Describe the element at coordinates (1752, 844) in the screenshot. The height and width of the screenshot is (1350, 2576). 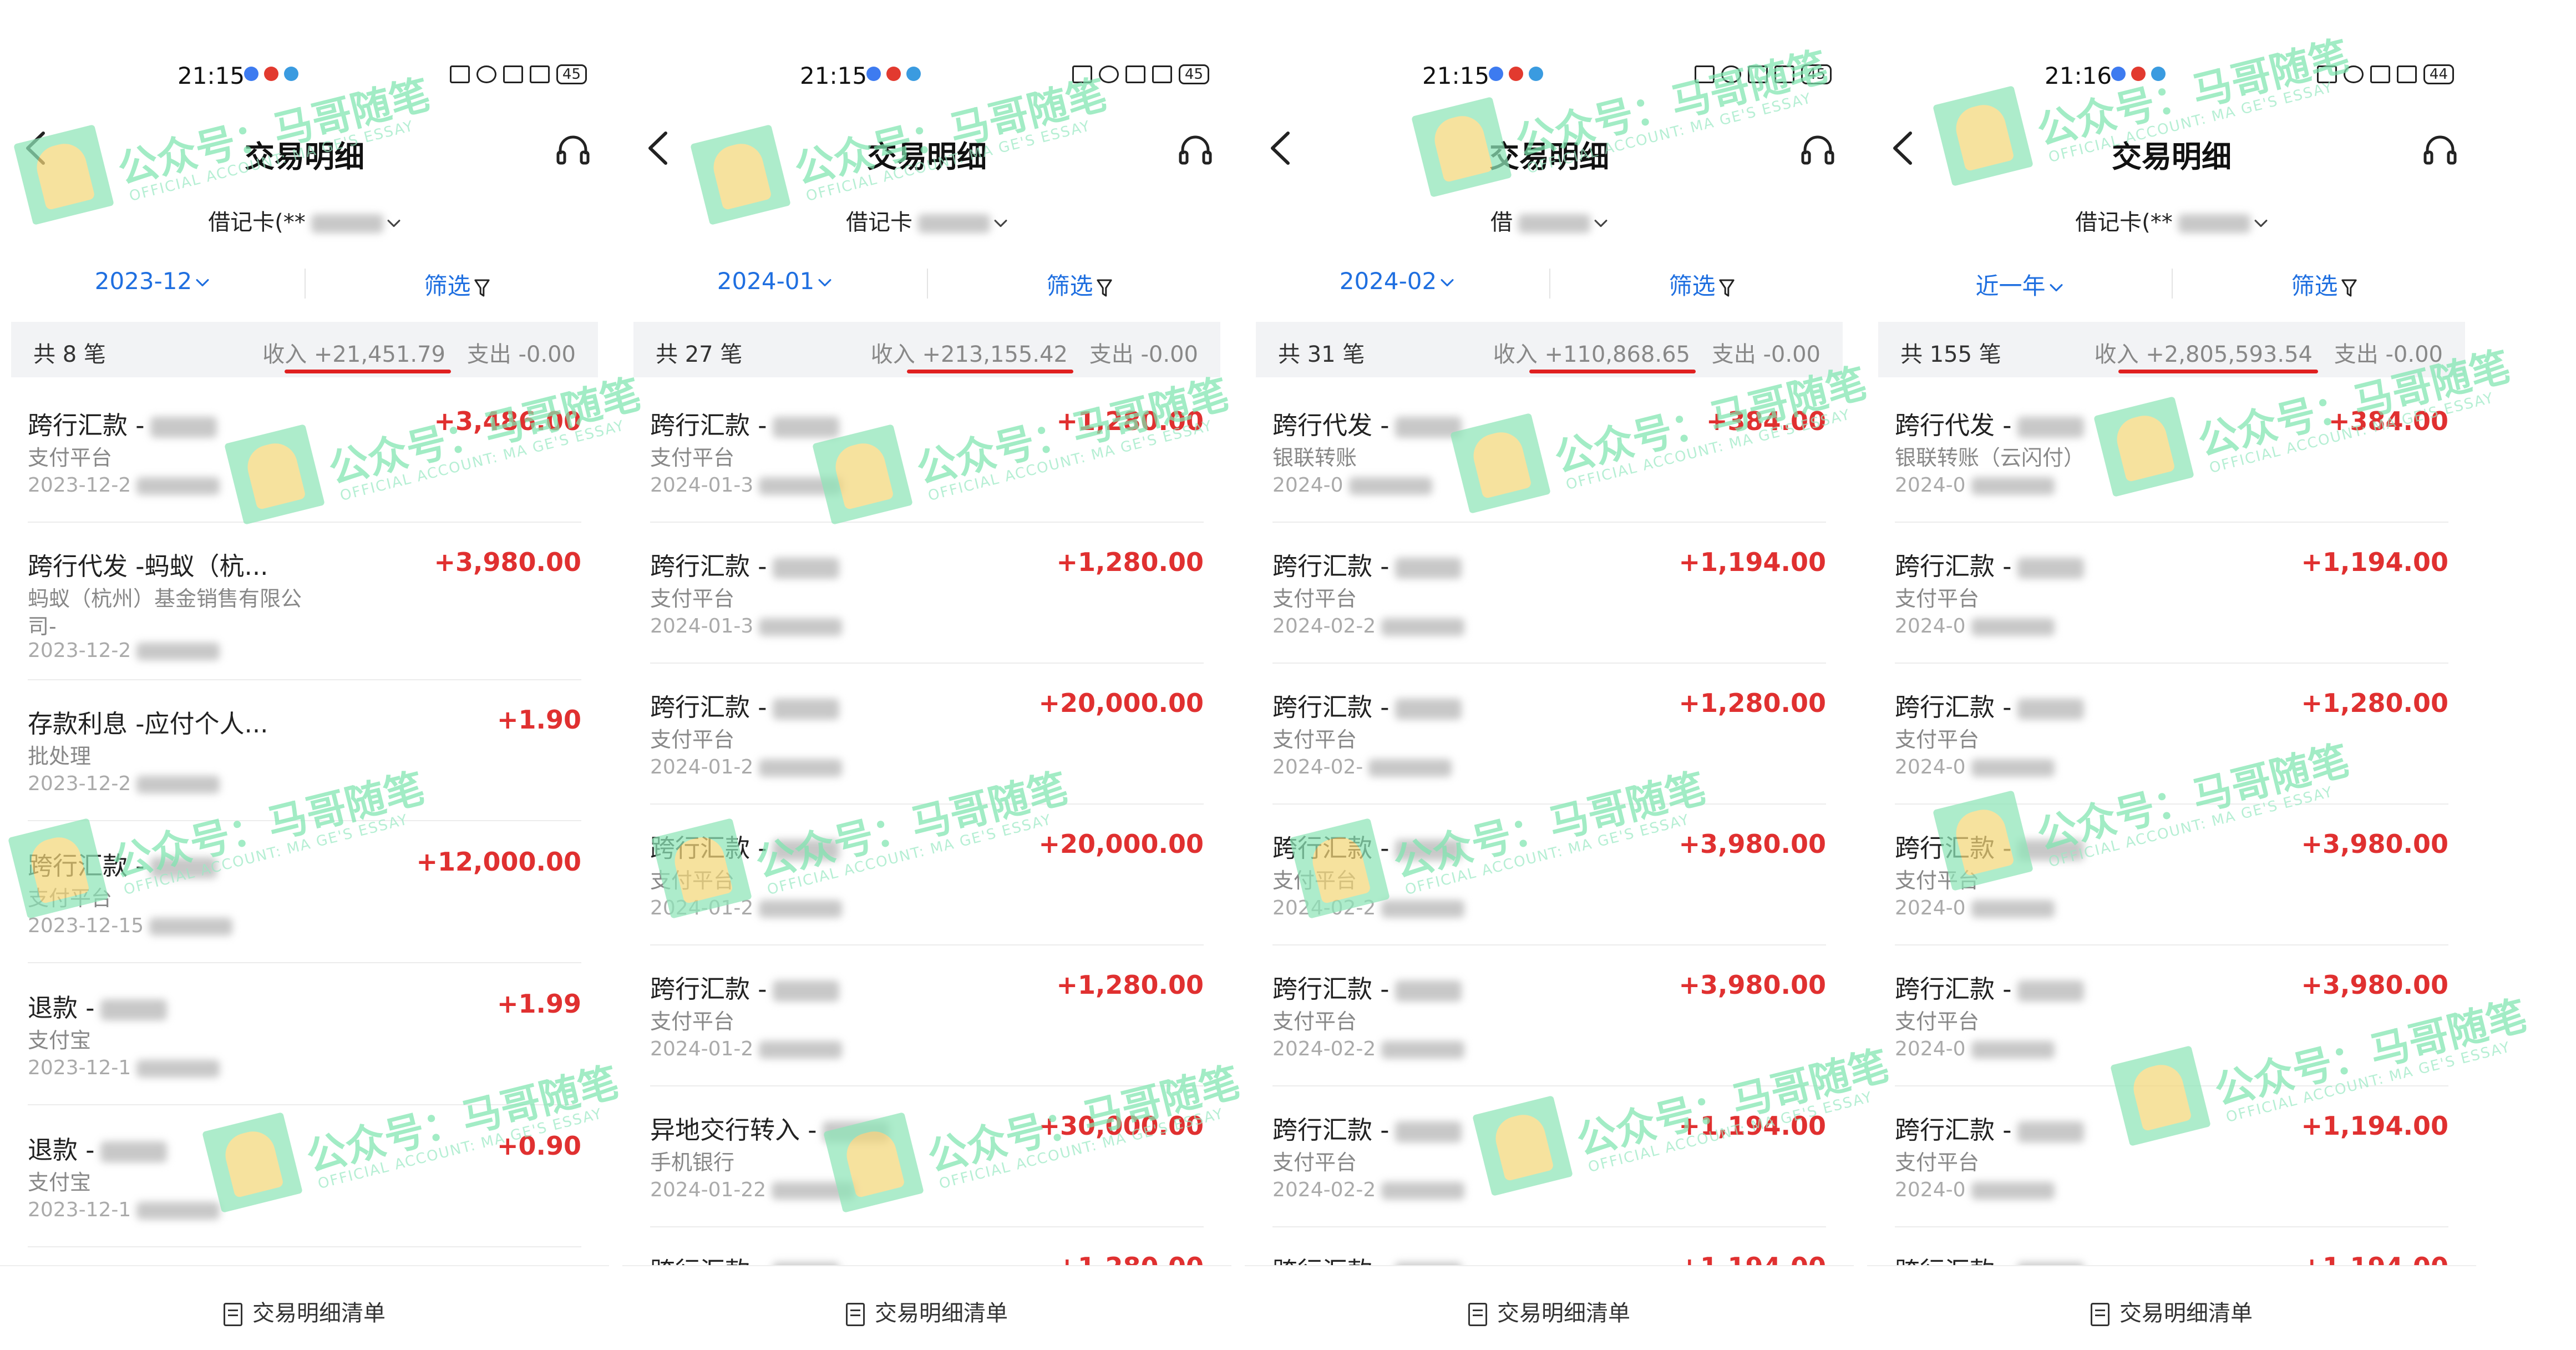
I see `transaction-amount: +3,980.00` at that location.